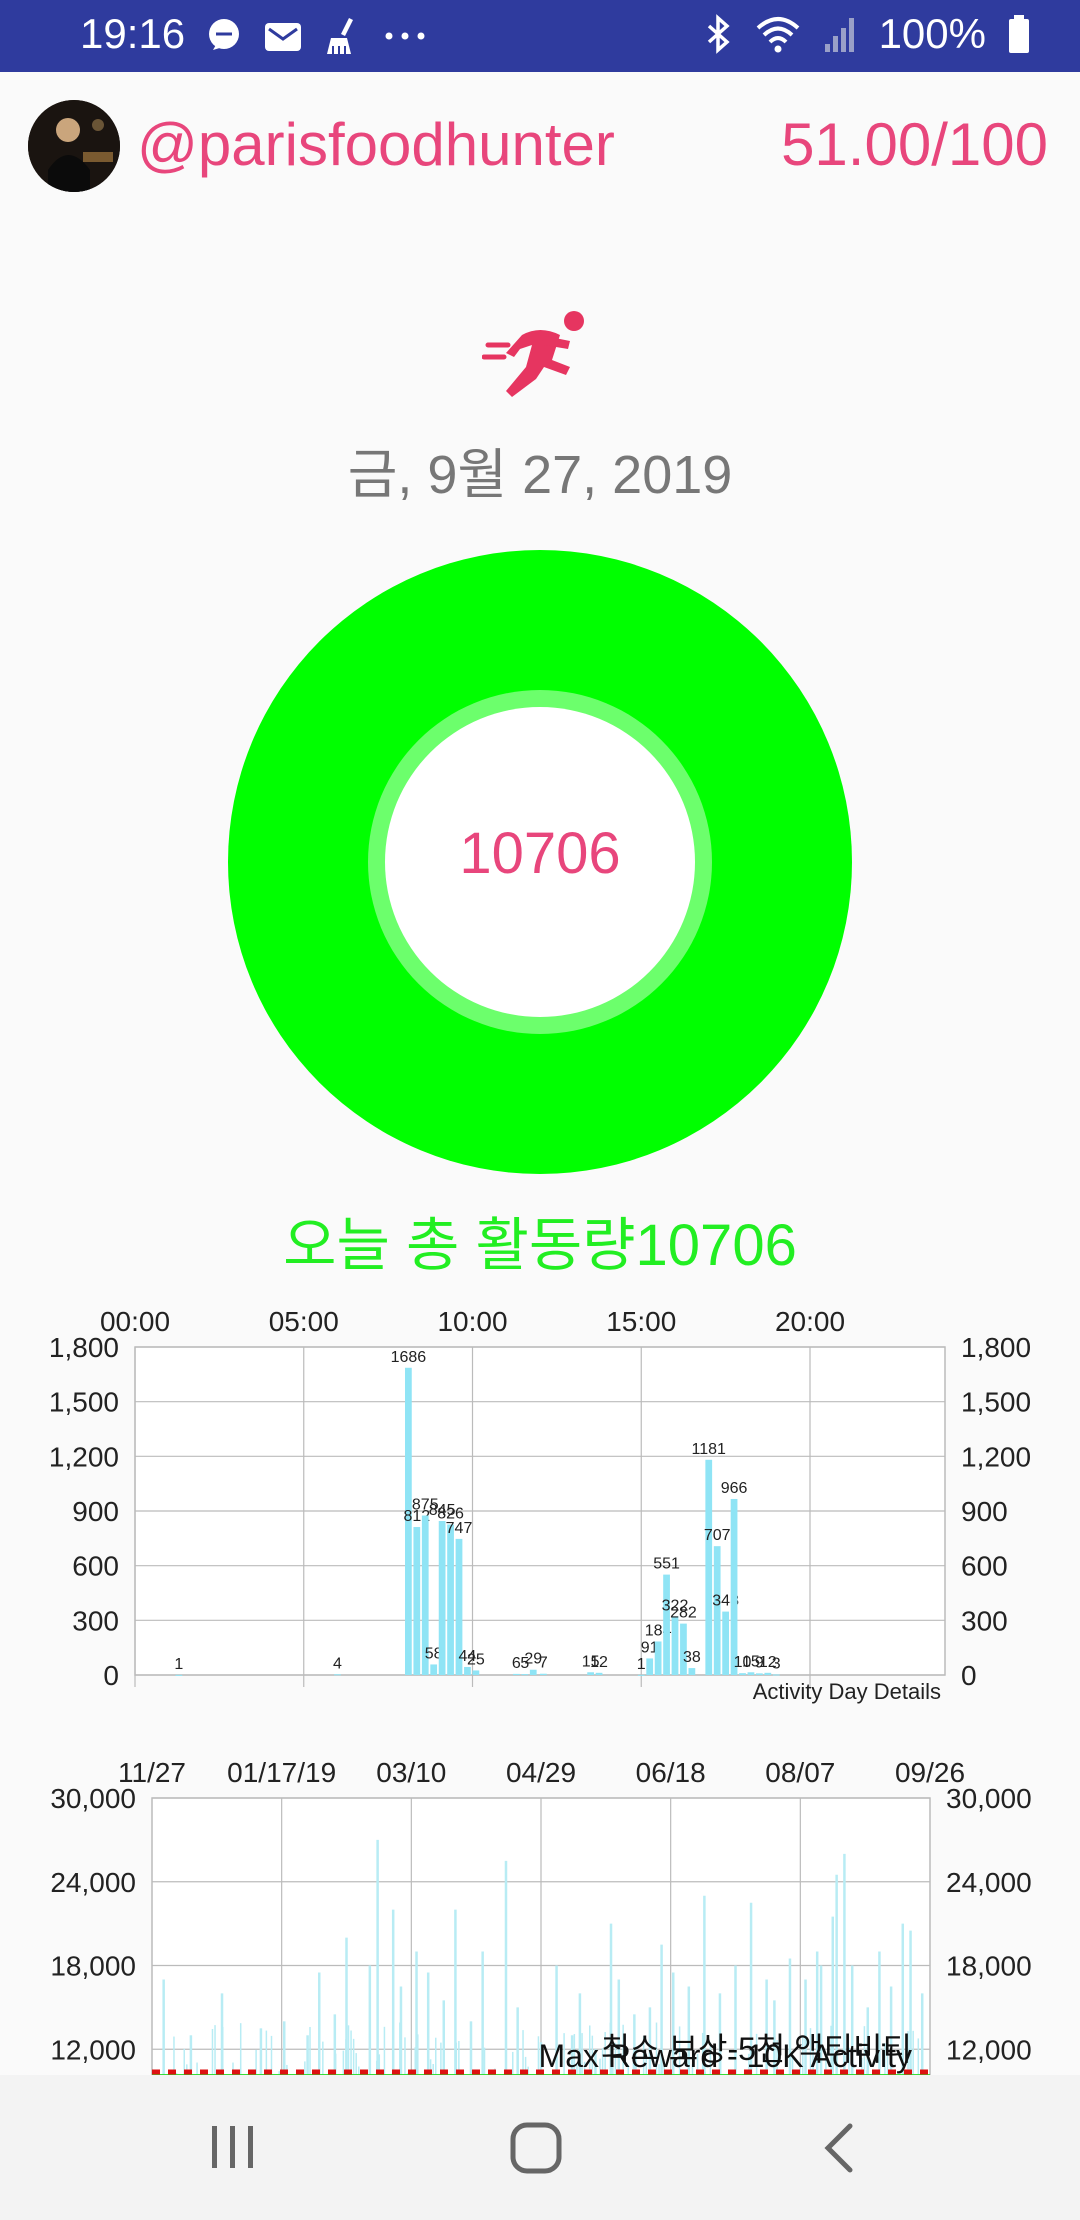  What do you see at coordinates (93, 1882) in the screenshot?
I see `y-tick-left: 24,000` at bounding box center [93, 1882].